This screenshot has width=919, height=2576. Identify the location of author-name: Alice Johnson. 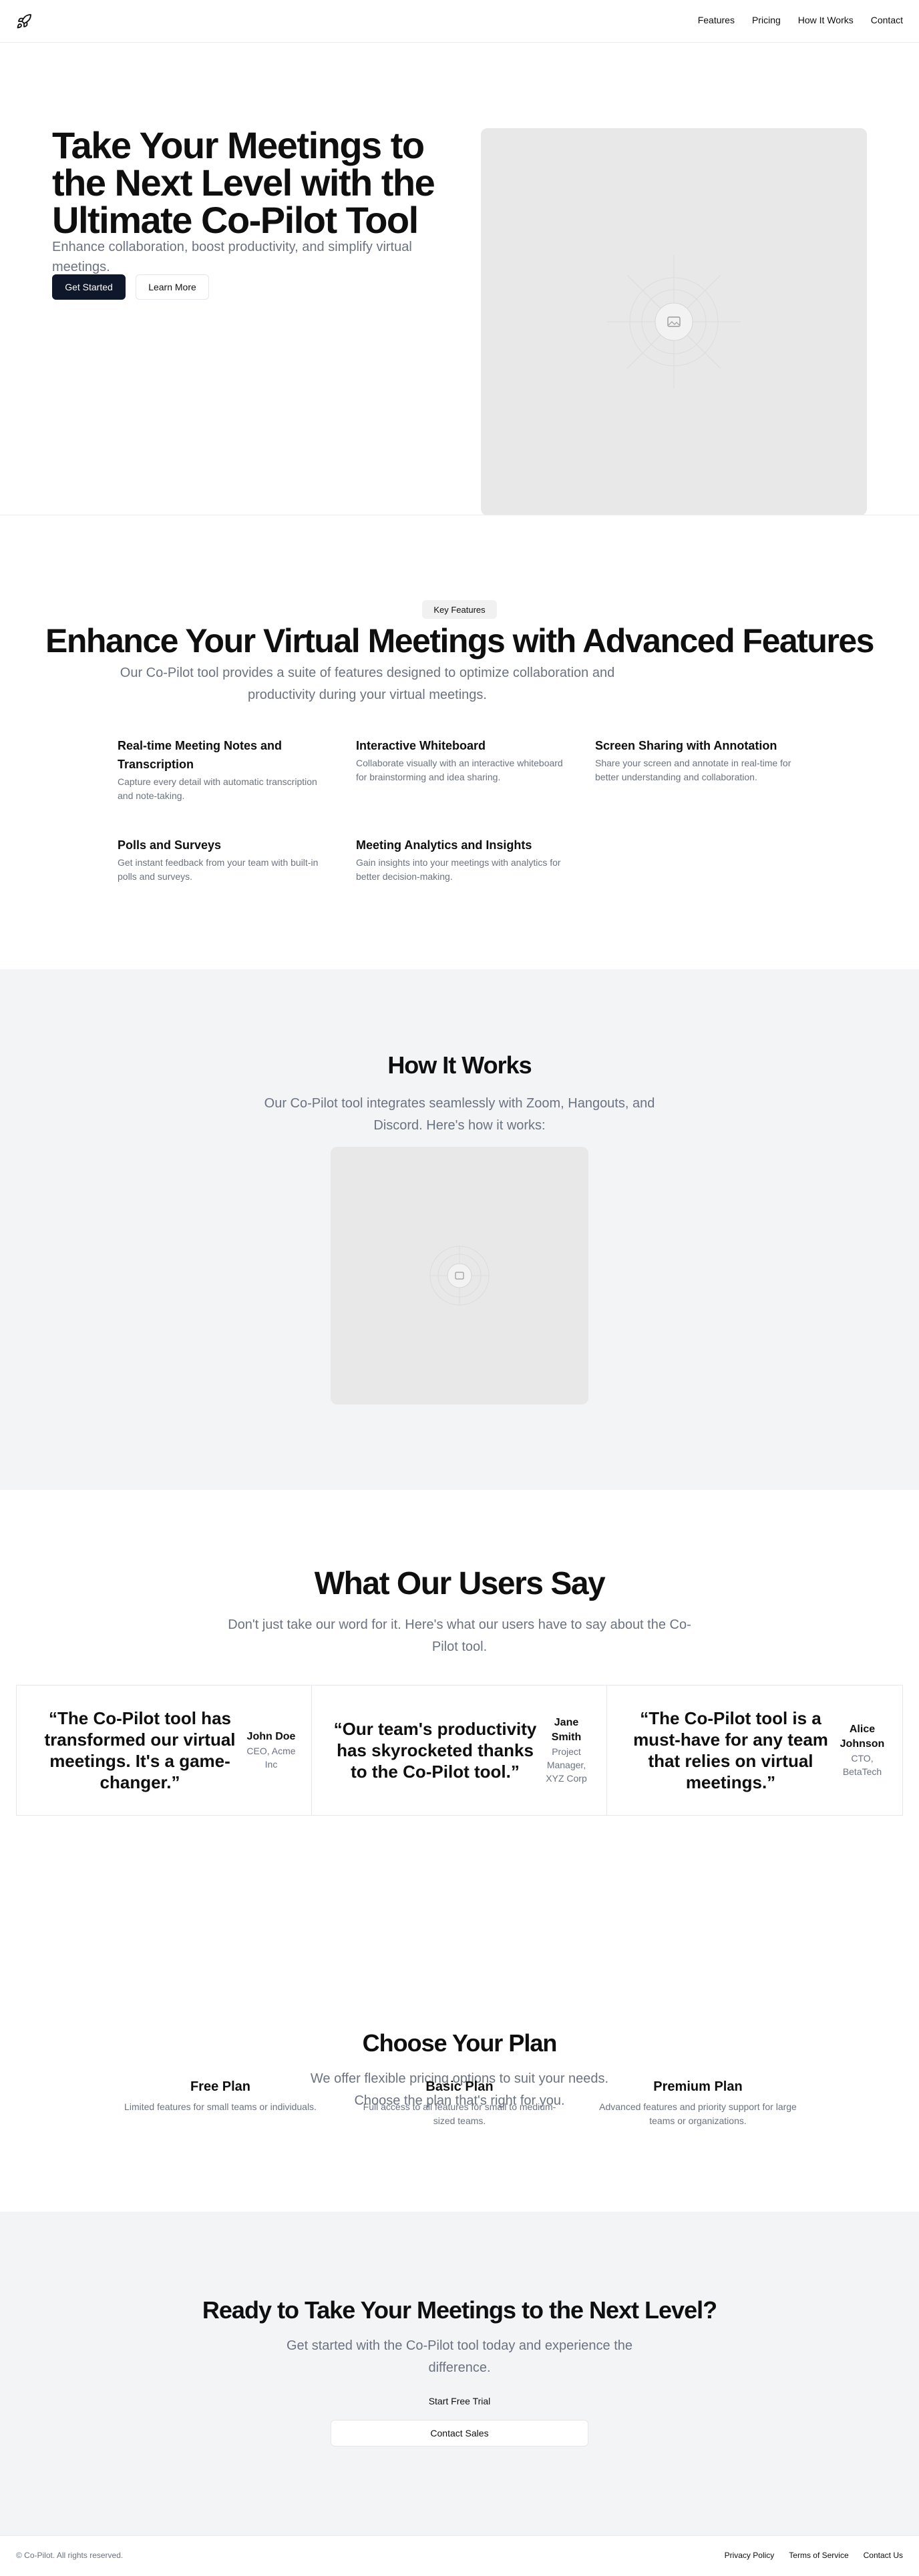
(863, 1737).